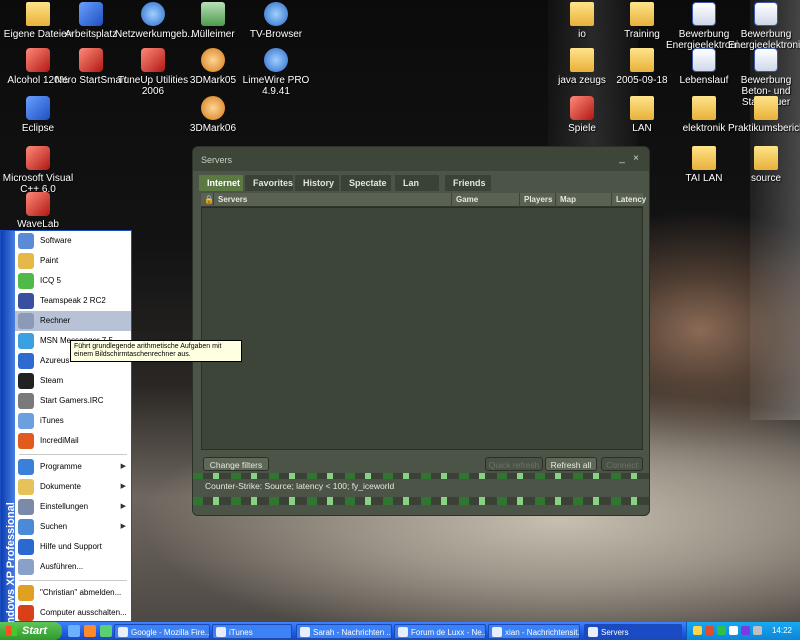 This screenshot has width=800, height=640. What do you see at coordinates (571, 464) in the screenshot?
I see `refresh-all-button: Refresh all` at bounding box center [571, 464].